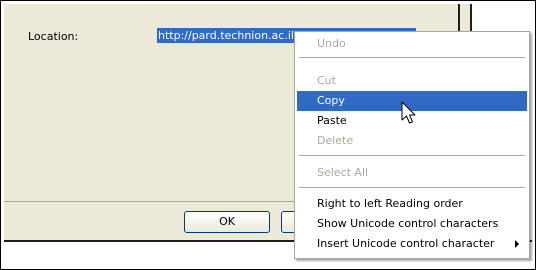  What do you see at coordinates (412, 173) in the screenshot?
I see `menu-item-select-all: Select All` at bounding box center [412, 173].